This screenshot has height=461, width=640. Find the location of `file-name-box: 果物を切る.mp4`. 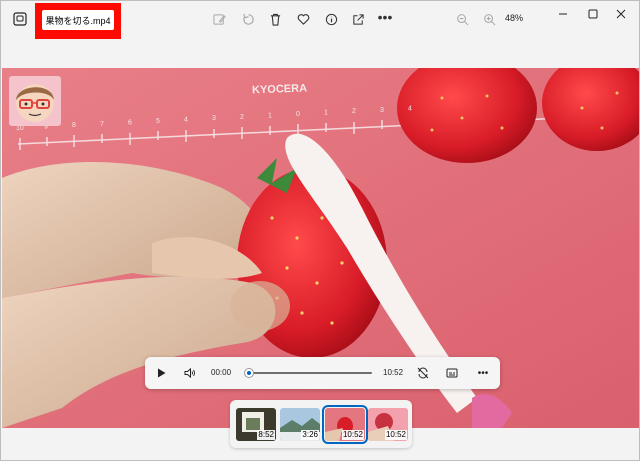

file-name-box: 果物を切る.mp4 is located at coordinates (78, 20).